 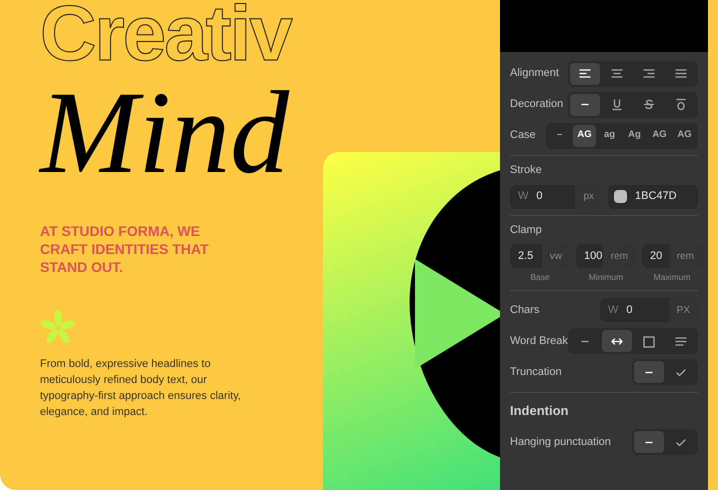 I want to click on align-center-icon, so click(x=617, y=73).